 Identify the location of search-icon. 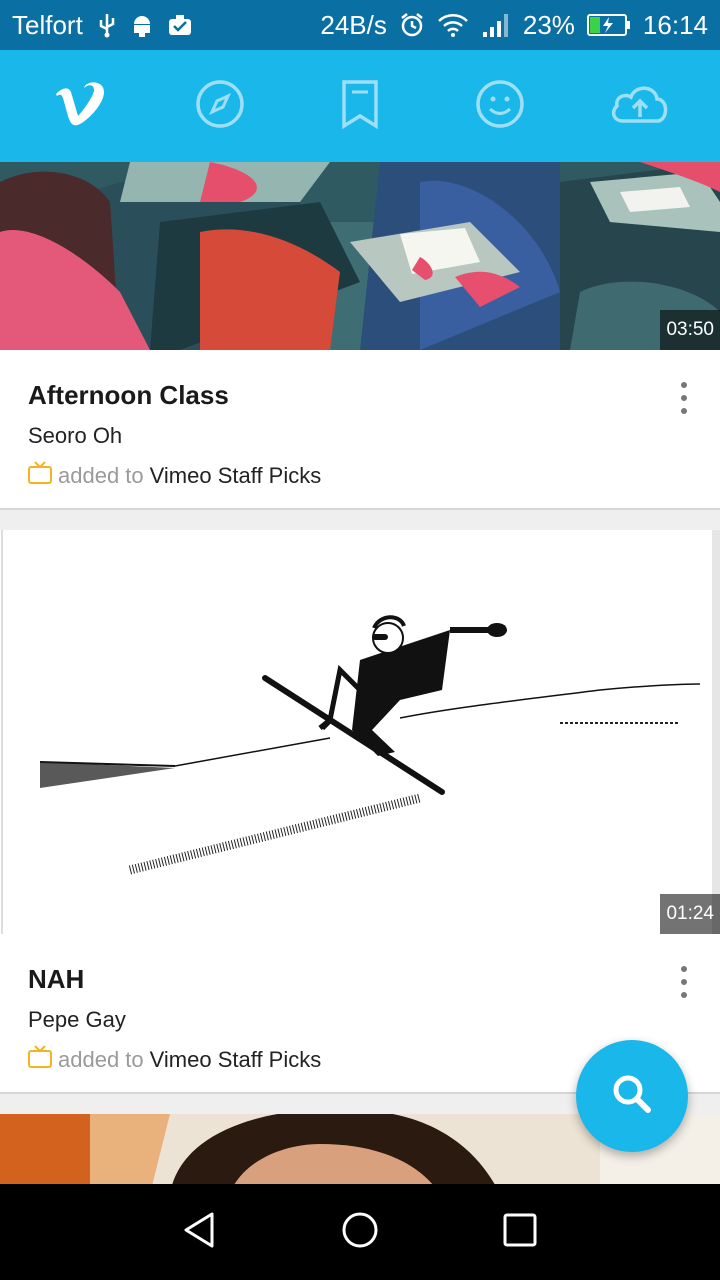
(632, 1096).